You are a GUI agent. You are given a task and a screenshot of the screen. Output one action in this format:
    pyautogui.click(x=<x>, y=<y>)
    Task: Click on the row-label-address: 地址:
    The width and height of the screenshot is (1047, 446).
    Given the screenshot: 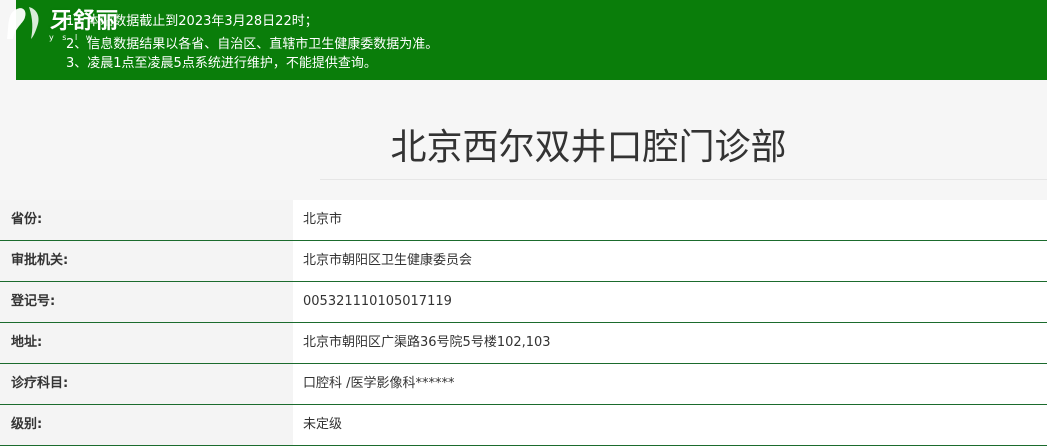 What is the action you would take?
    pyautogui.click(x=146, y=343)
    